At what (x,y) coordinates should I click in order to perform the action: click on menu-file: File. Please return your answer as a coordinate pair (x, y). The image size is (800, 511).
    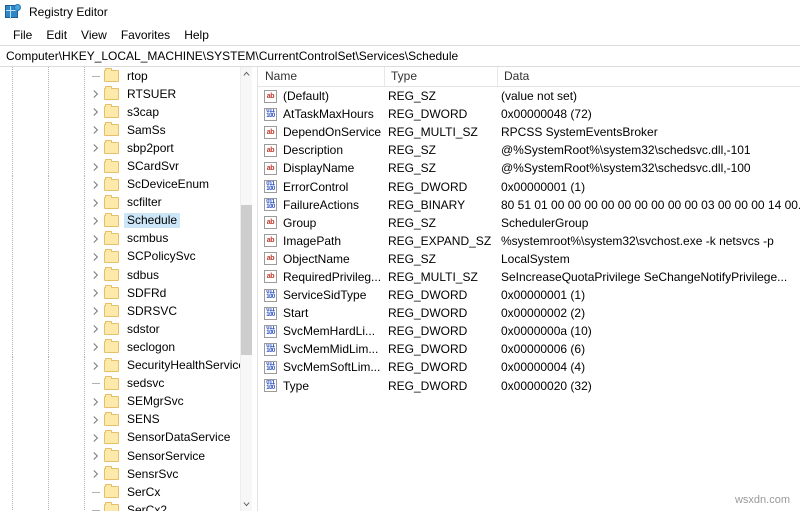
    Looking at the image, I should click on (22, 35).